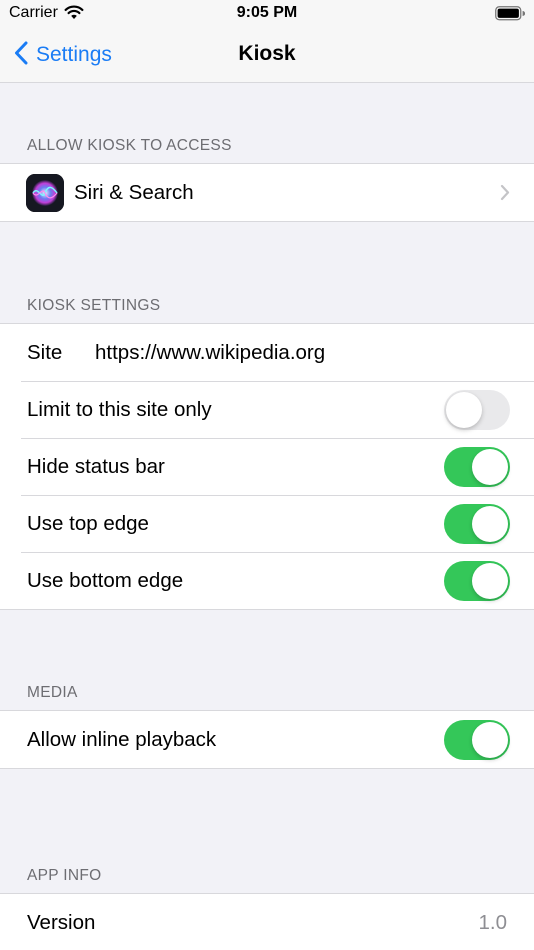 Image resolution: width=534 pixels, height=950 pixels. I want to click on version-row: Version 1.0, so click(267, 922).